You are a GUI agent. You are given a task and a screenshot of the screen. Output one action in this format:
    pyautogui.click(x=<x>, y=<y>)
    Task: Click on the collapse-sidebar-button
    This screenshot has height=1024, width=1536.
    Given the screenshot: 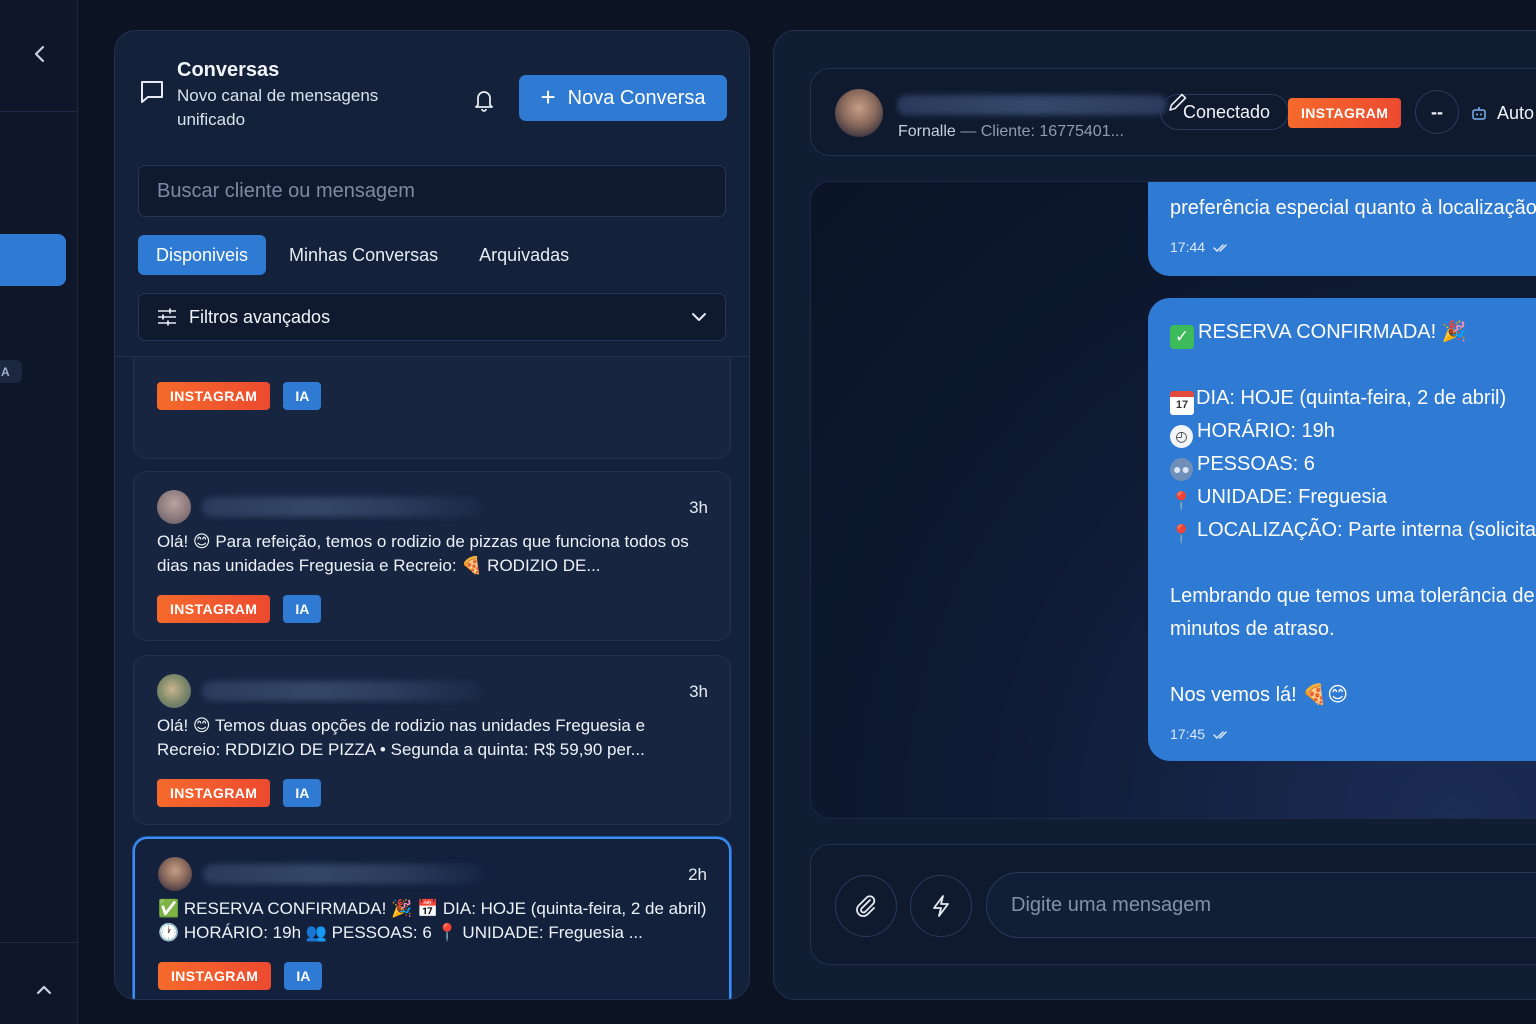 What is the action you would take?
    pyautogui.click(x=40, y=54)
    